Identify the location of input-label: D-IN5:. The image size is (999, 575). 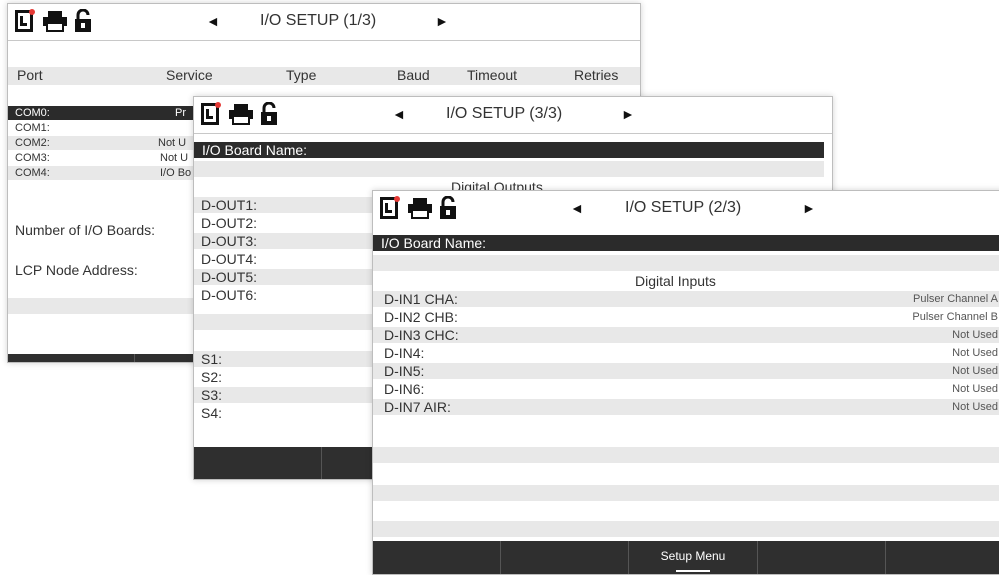
(404, 371).